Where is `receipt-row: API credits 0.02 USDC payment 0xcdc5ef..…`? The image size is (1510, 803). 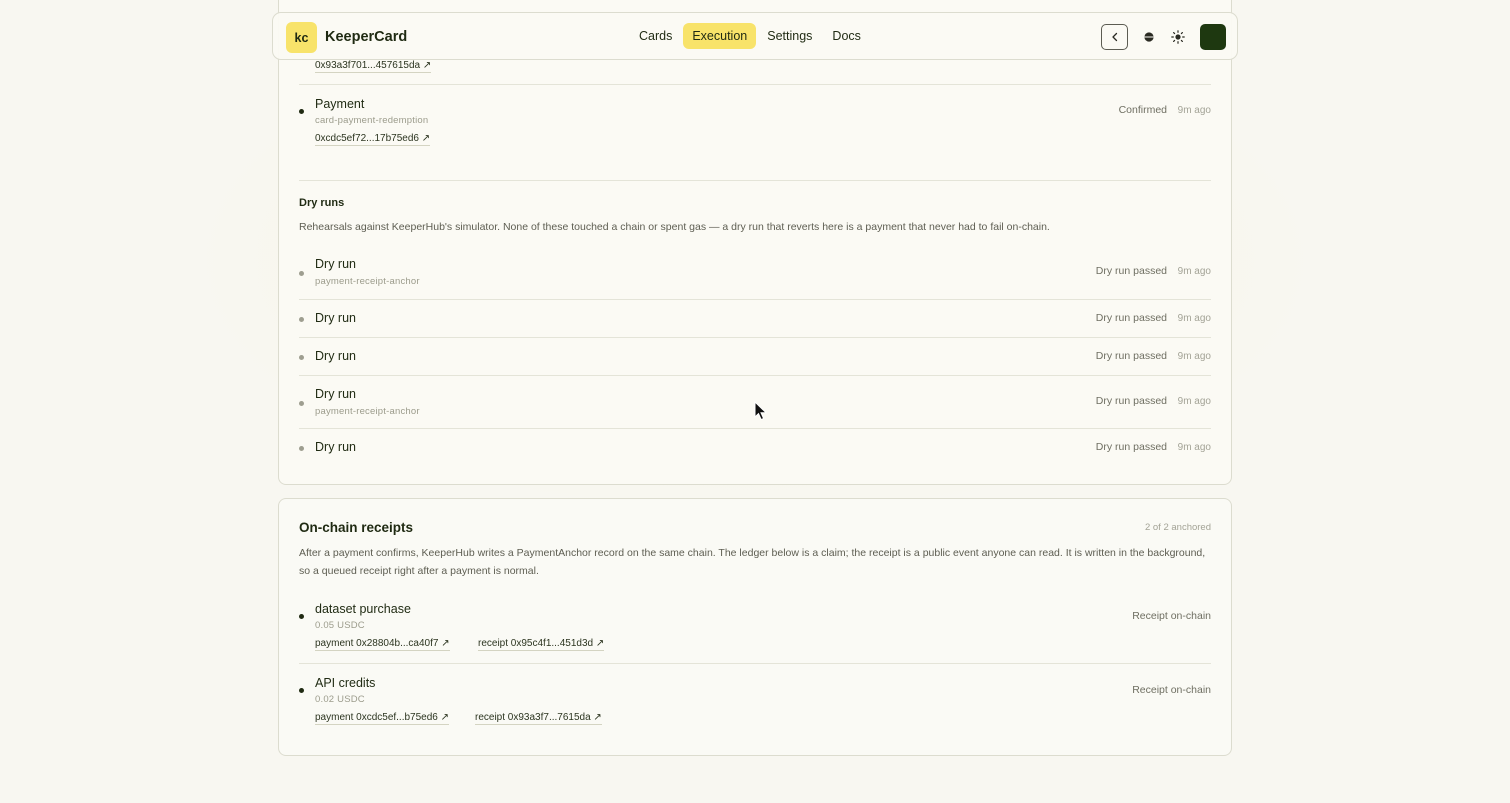 receipt-row: API credits 0.02 USDC payment 0xcdc5ef..… is located at coordinates (755, 700).